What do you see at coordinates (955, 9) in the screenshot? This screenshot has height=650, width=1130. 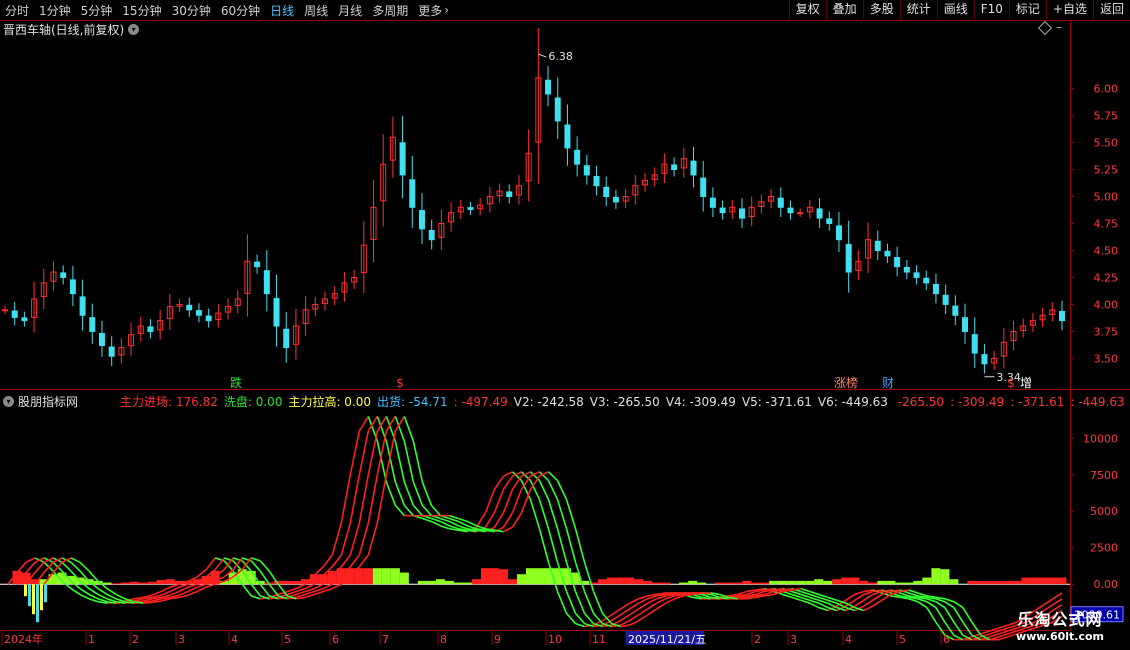 I see `toolbar-button: 画线` at bounding box center [955, 9].